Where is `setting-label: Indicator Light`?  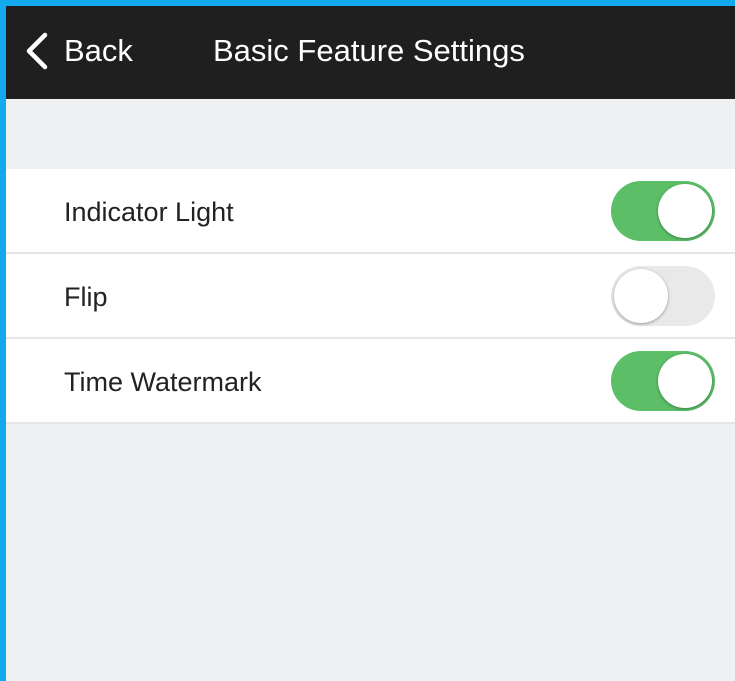
setting-label: Indicator Light is located at coordinates (149, 212).